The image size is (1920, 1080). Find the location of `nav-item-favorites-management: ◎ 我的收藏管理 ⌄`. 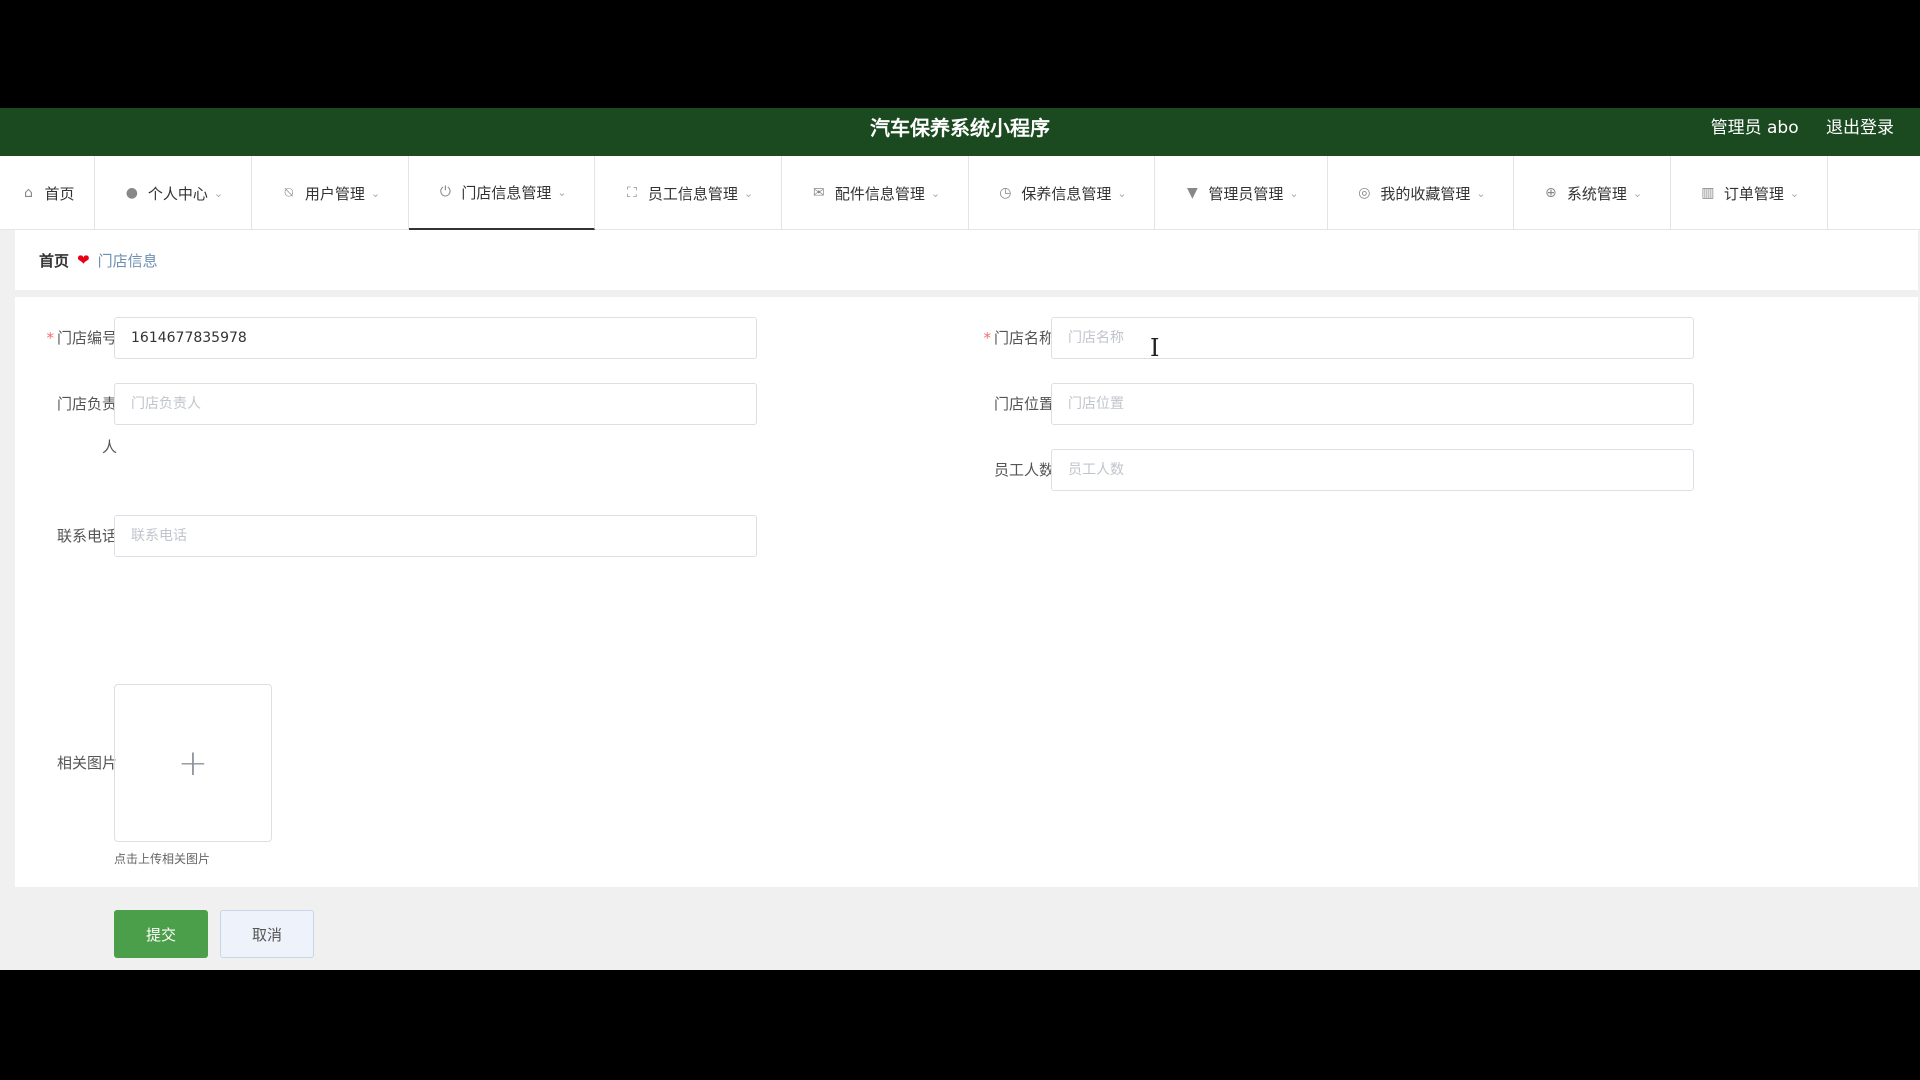

nav-item-favorites-management: ◎ 我的收藏管理 ⌄ is located at coordinates (1421, 193).